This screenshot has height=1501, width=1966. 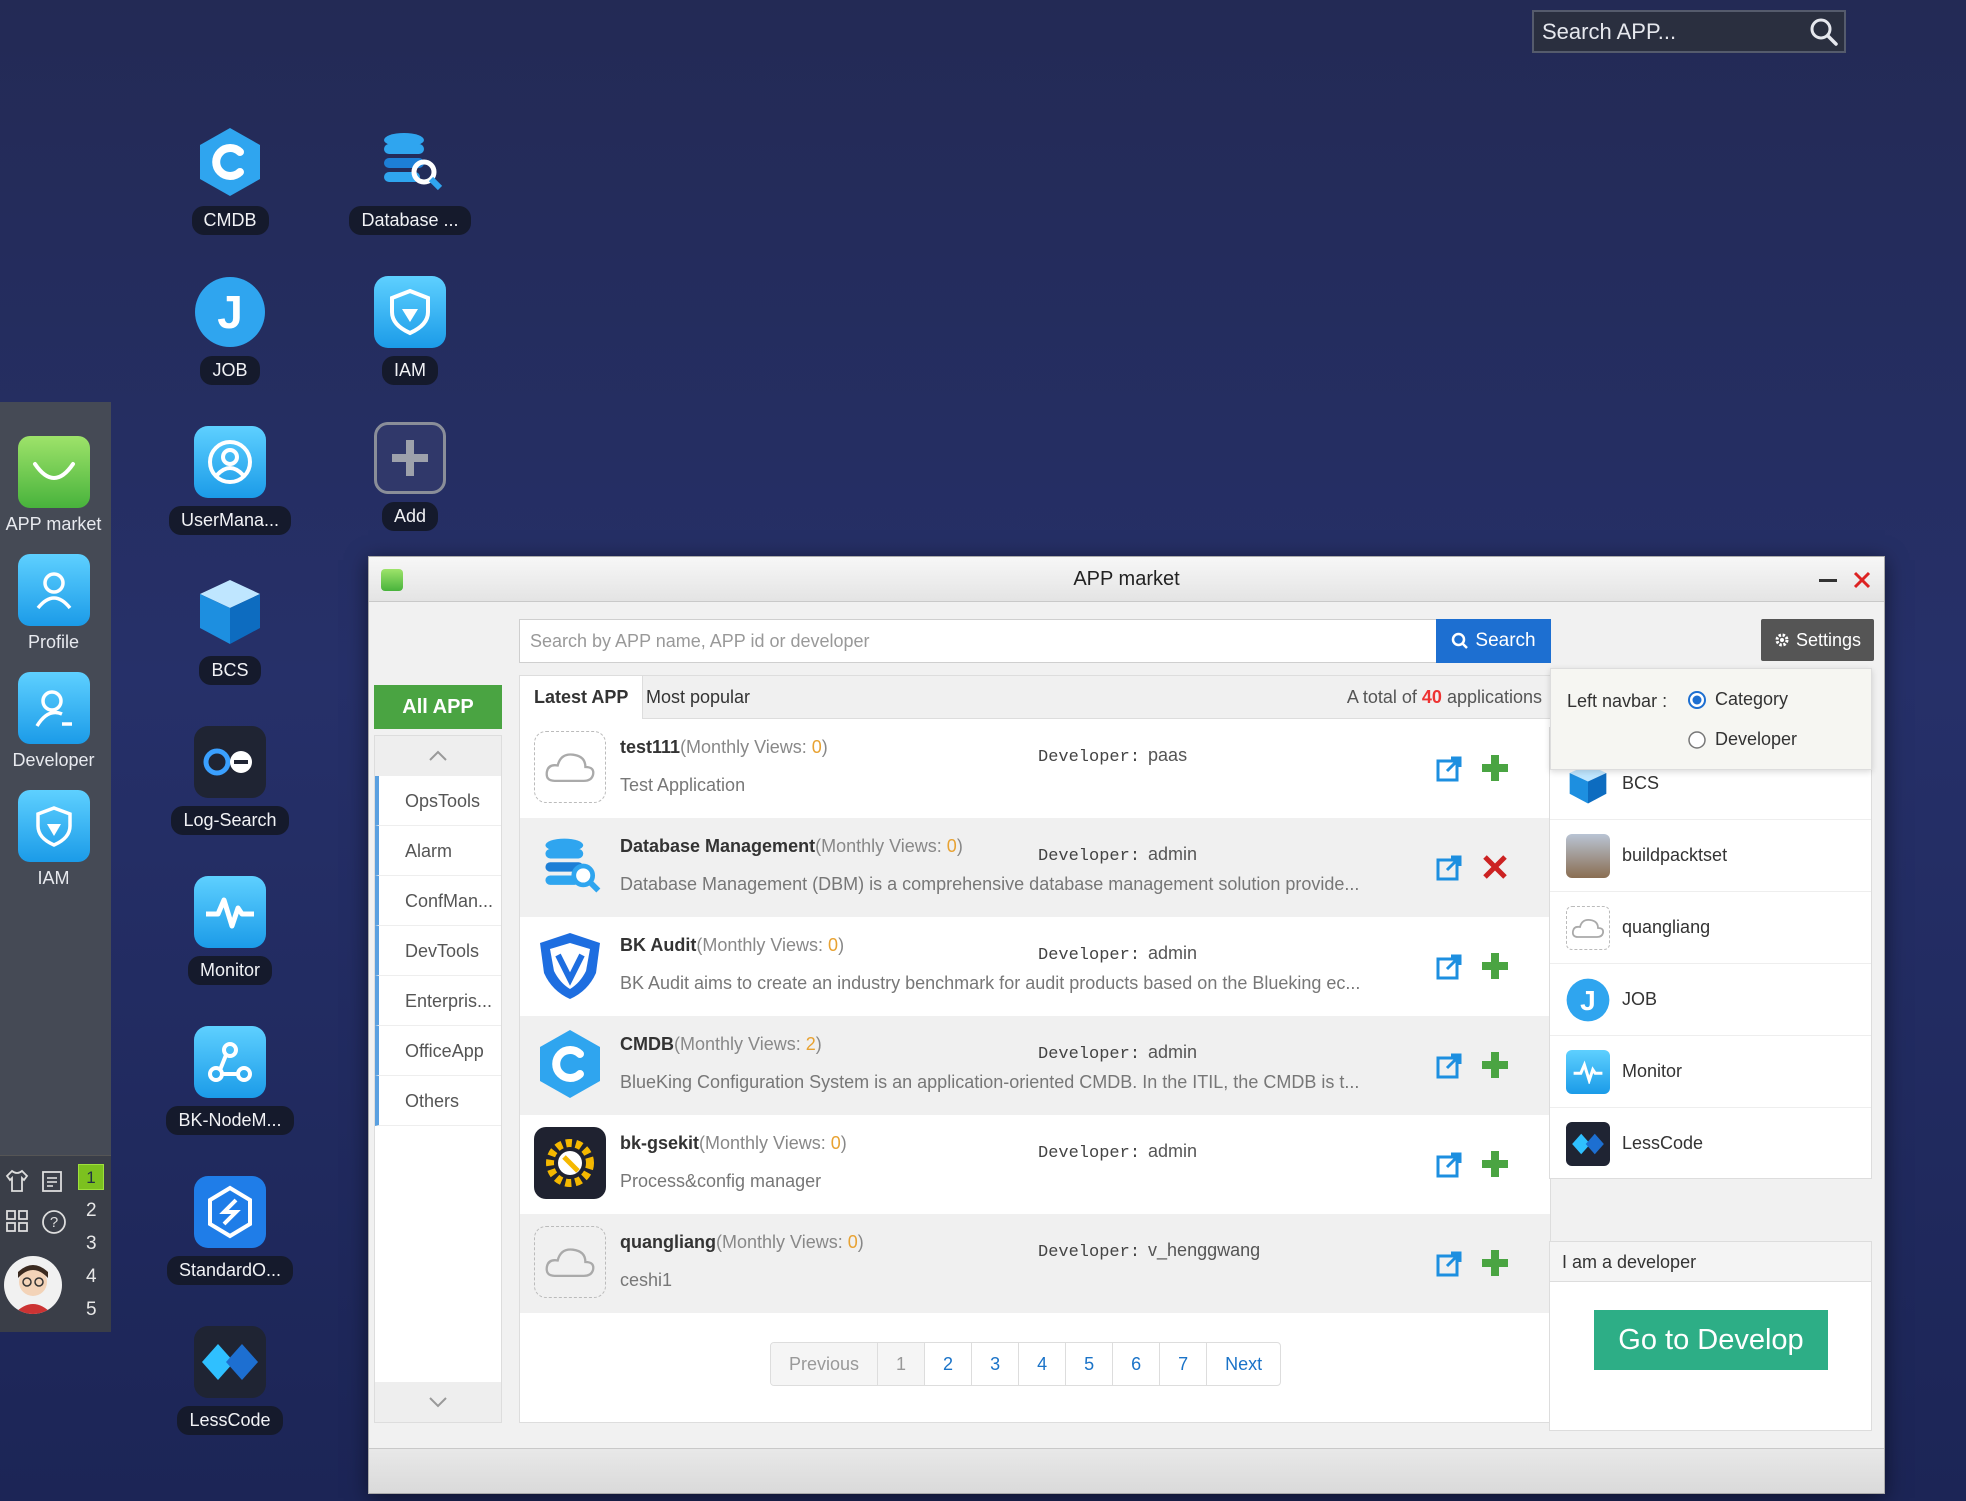 What do you see at coordinates (53, 603) in the screenshot?
I see `dock-profile: Profile` at bounding box center [53, 603].